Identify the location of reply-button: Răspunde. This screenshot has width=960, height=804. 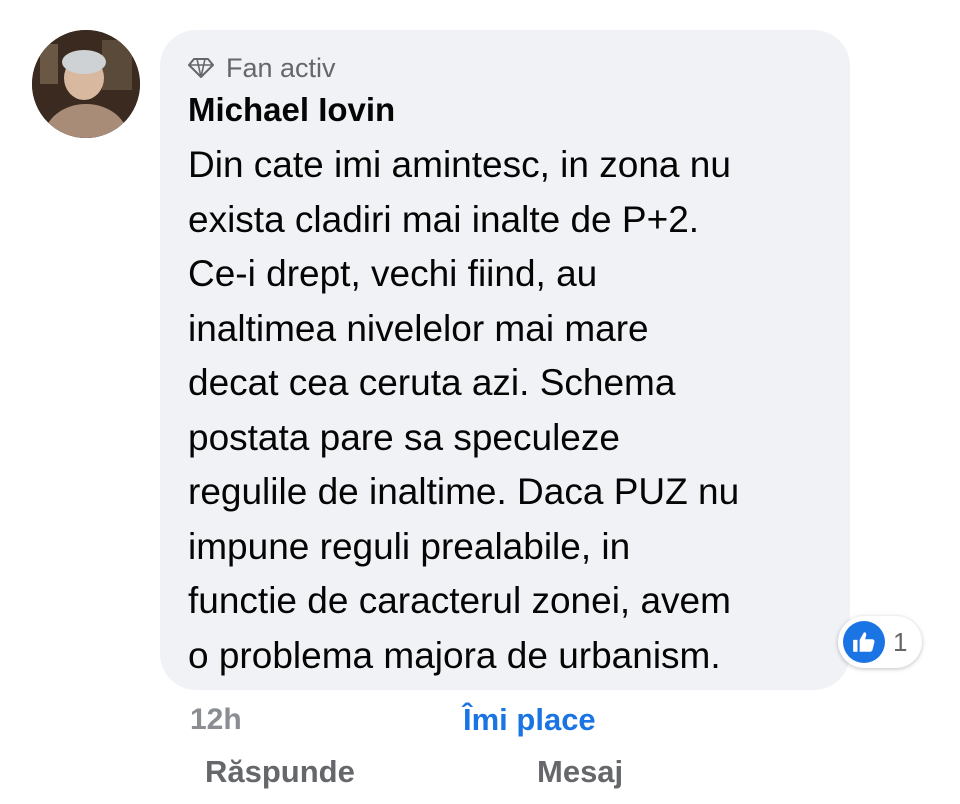
(280, 772).